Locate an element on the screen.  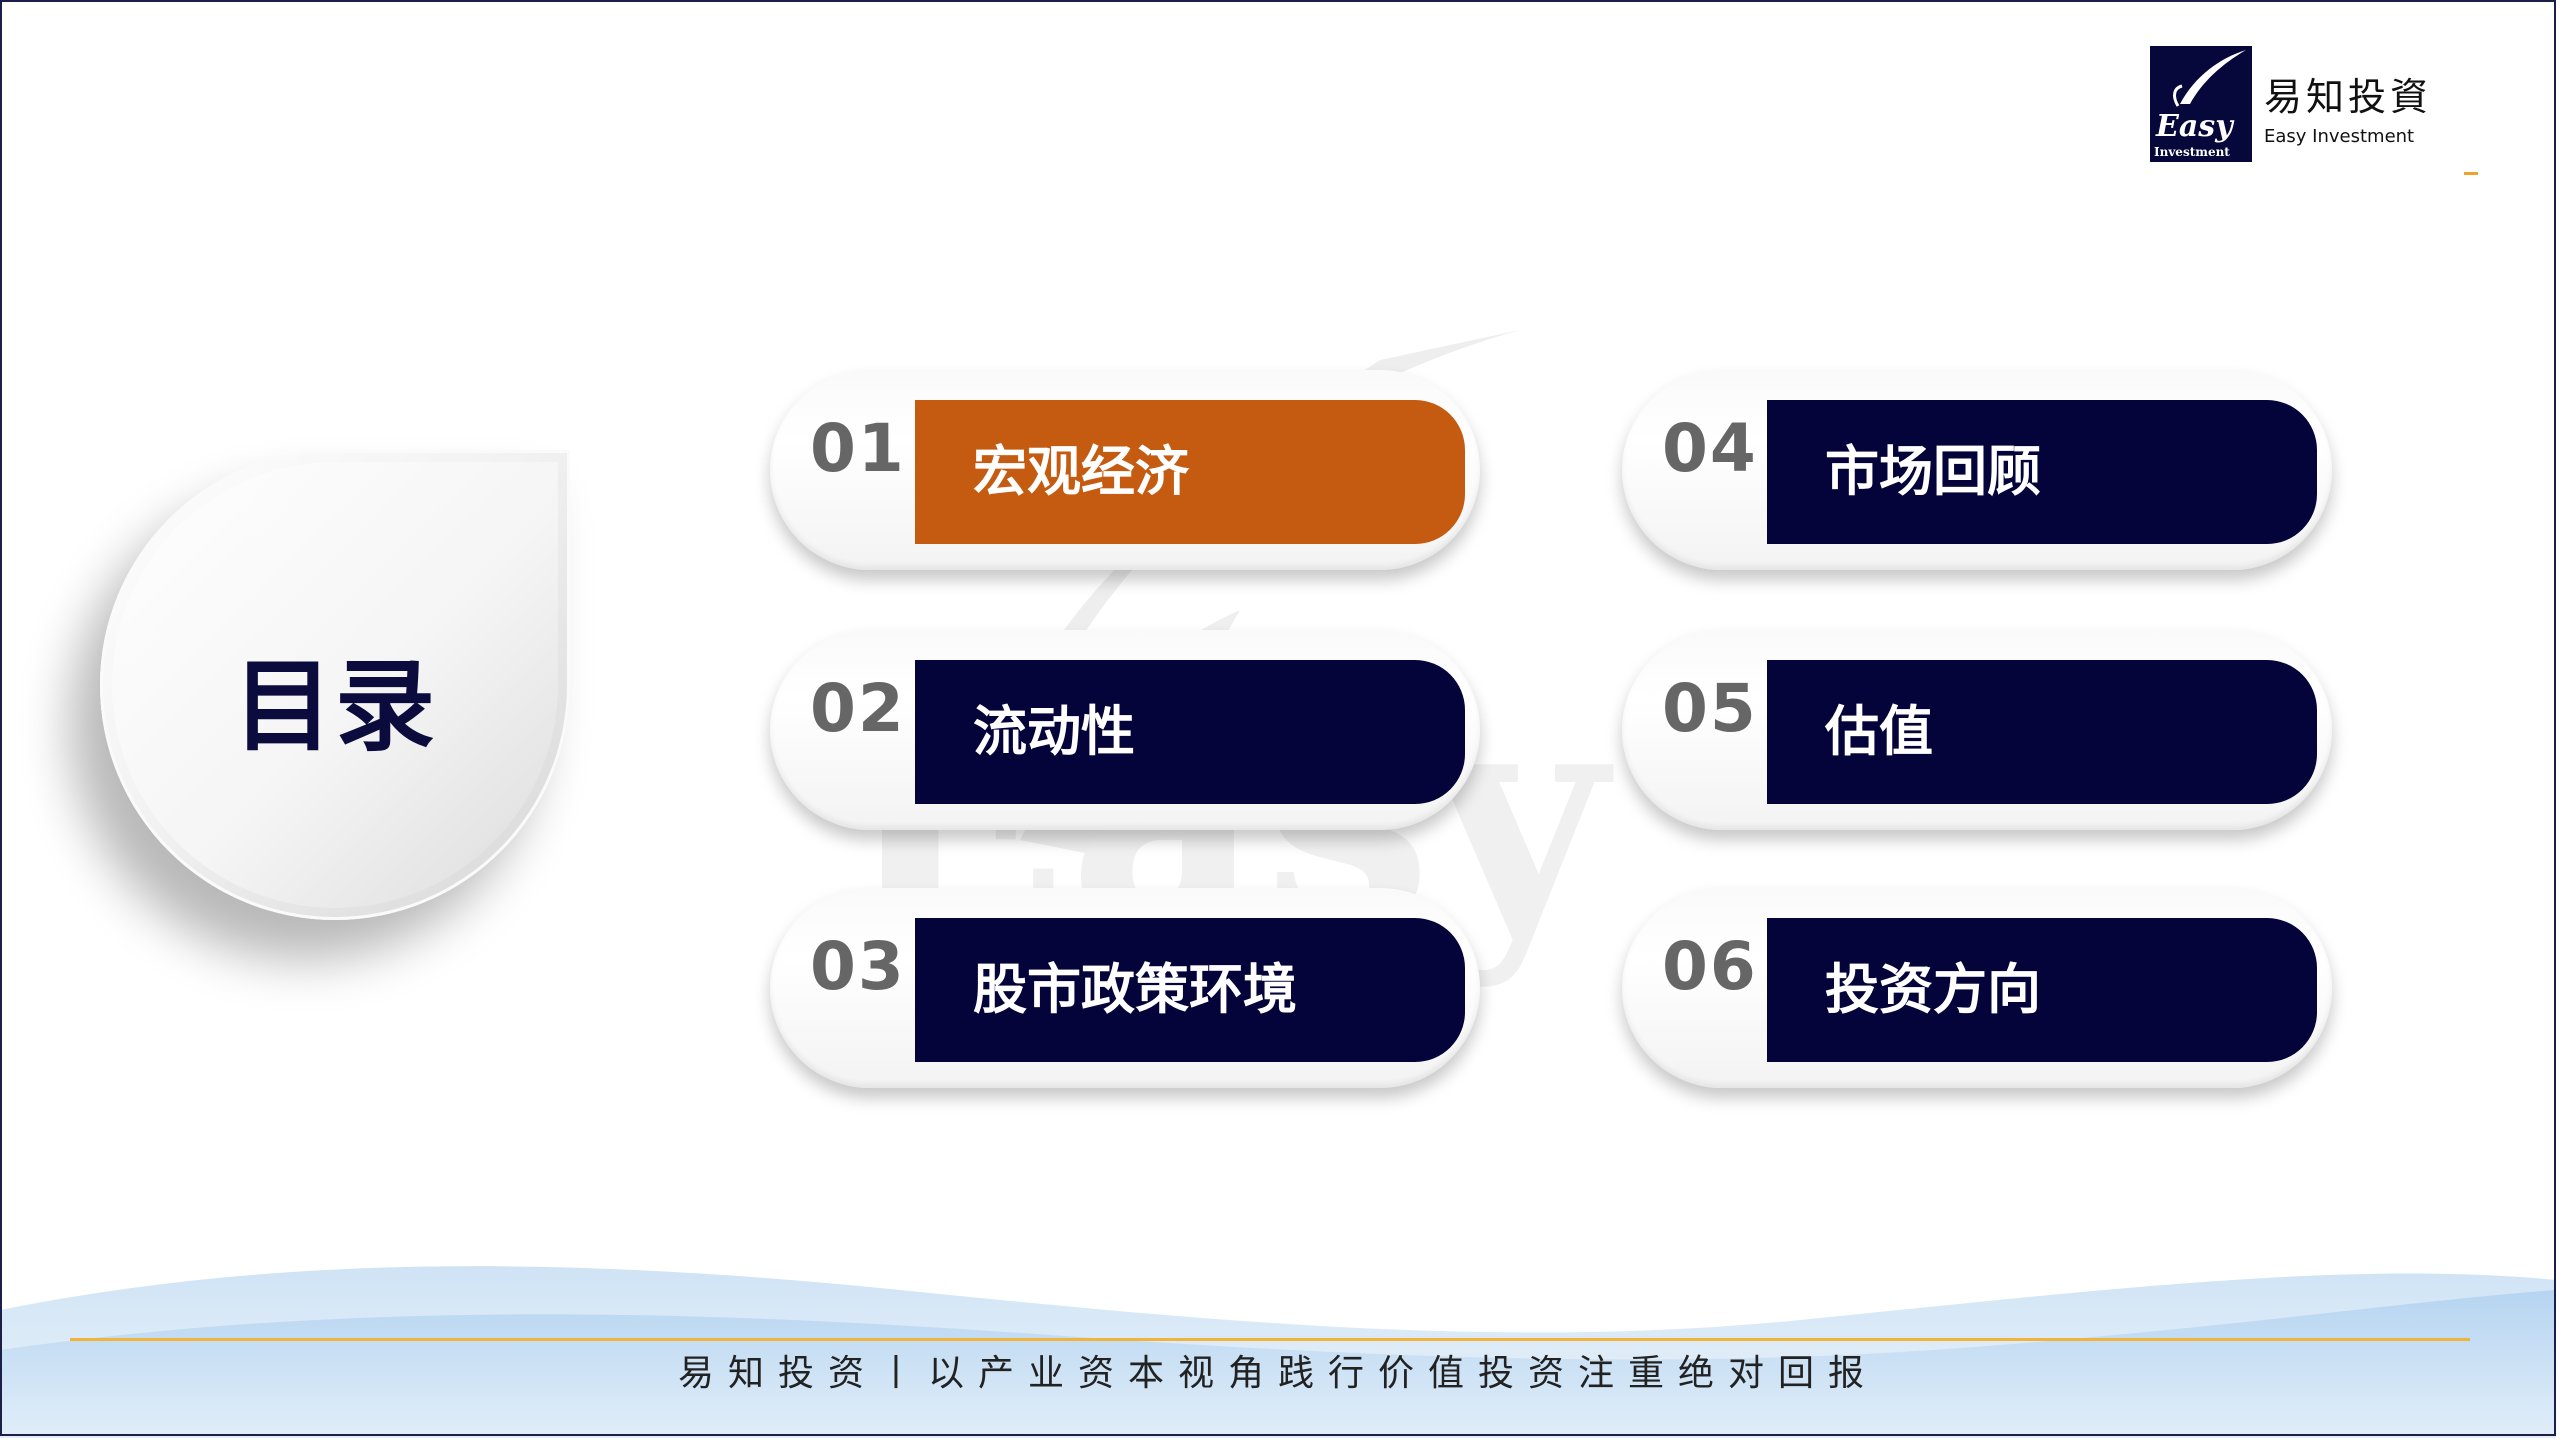
menu-item-6: 06 投资方向 is located at coordinates (1977, 988).